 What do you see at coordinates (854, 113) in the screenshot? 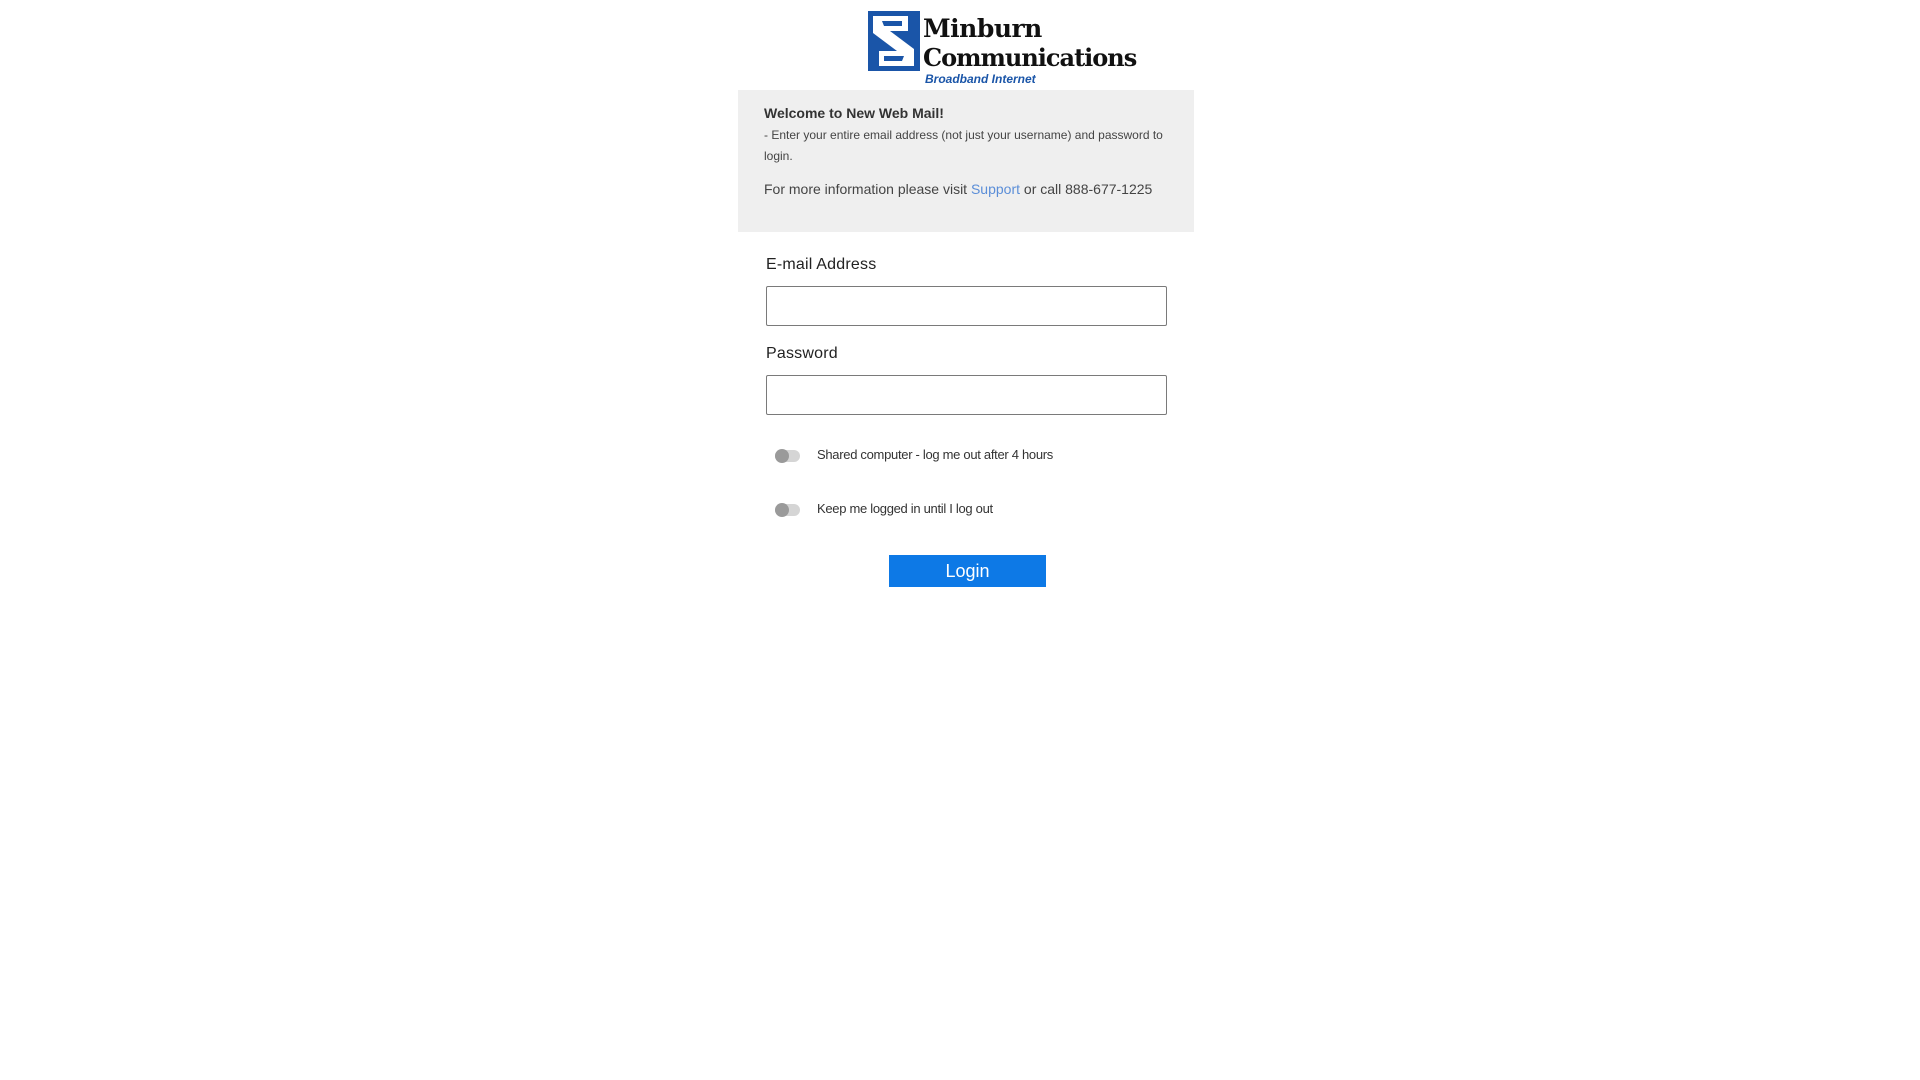
I see `welcome-title: Welcome to New Web Mail!` at bounding box center [854, 113].